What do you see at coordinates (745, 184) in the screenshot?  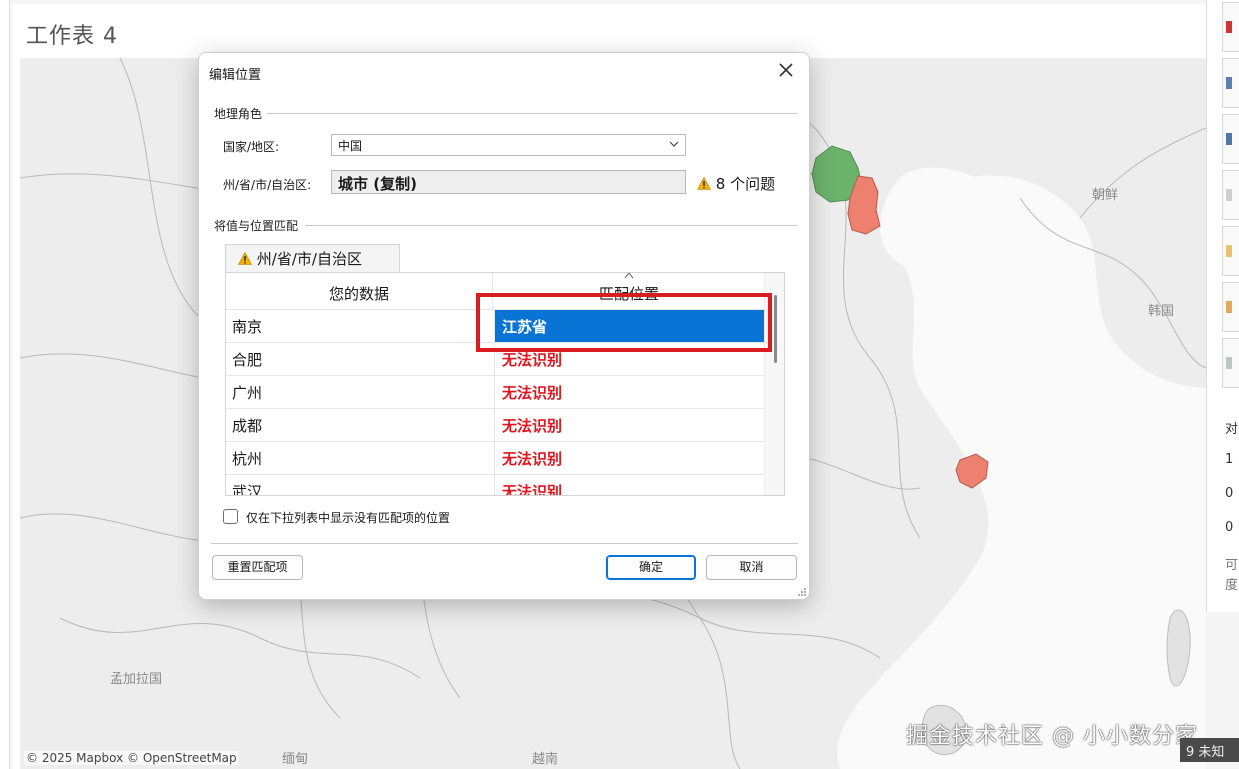 I see `issues-count: 8 个问题` at bounding box center [745, 184].